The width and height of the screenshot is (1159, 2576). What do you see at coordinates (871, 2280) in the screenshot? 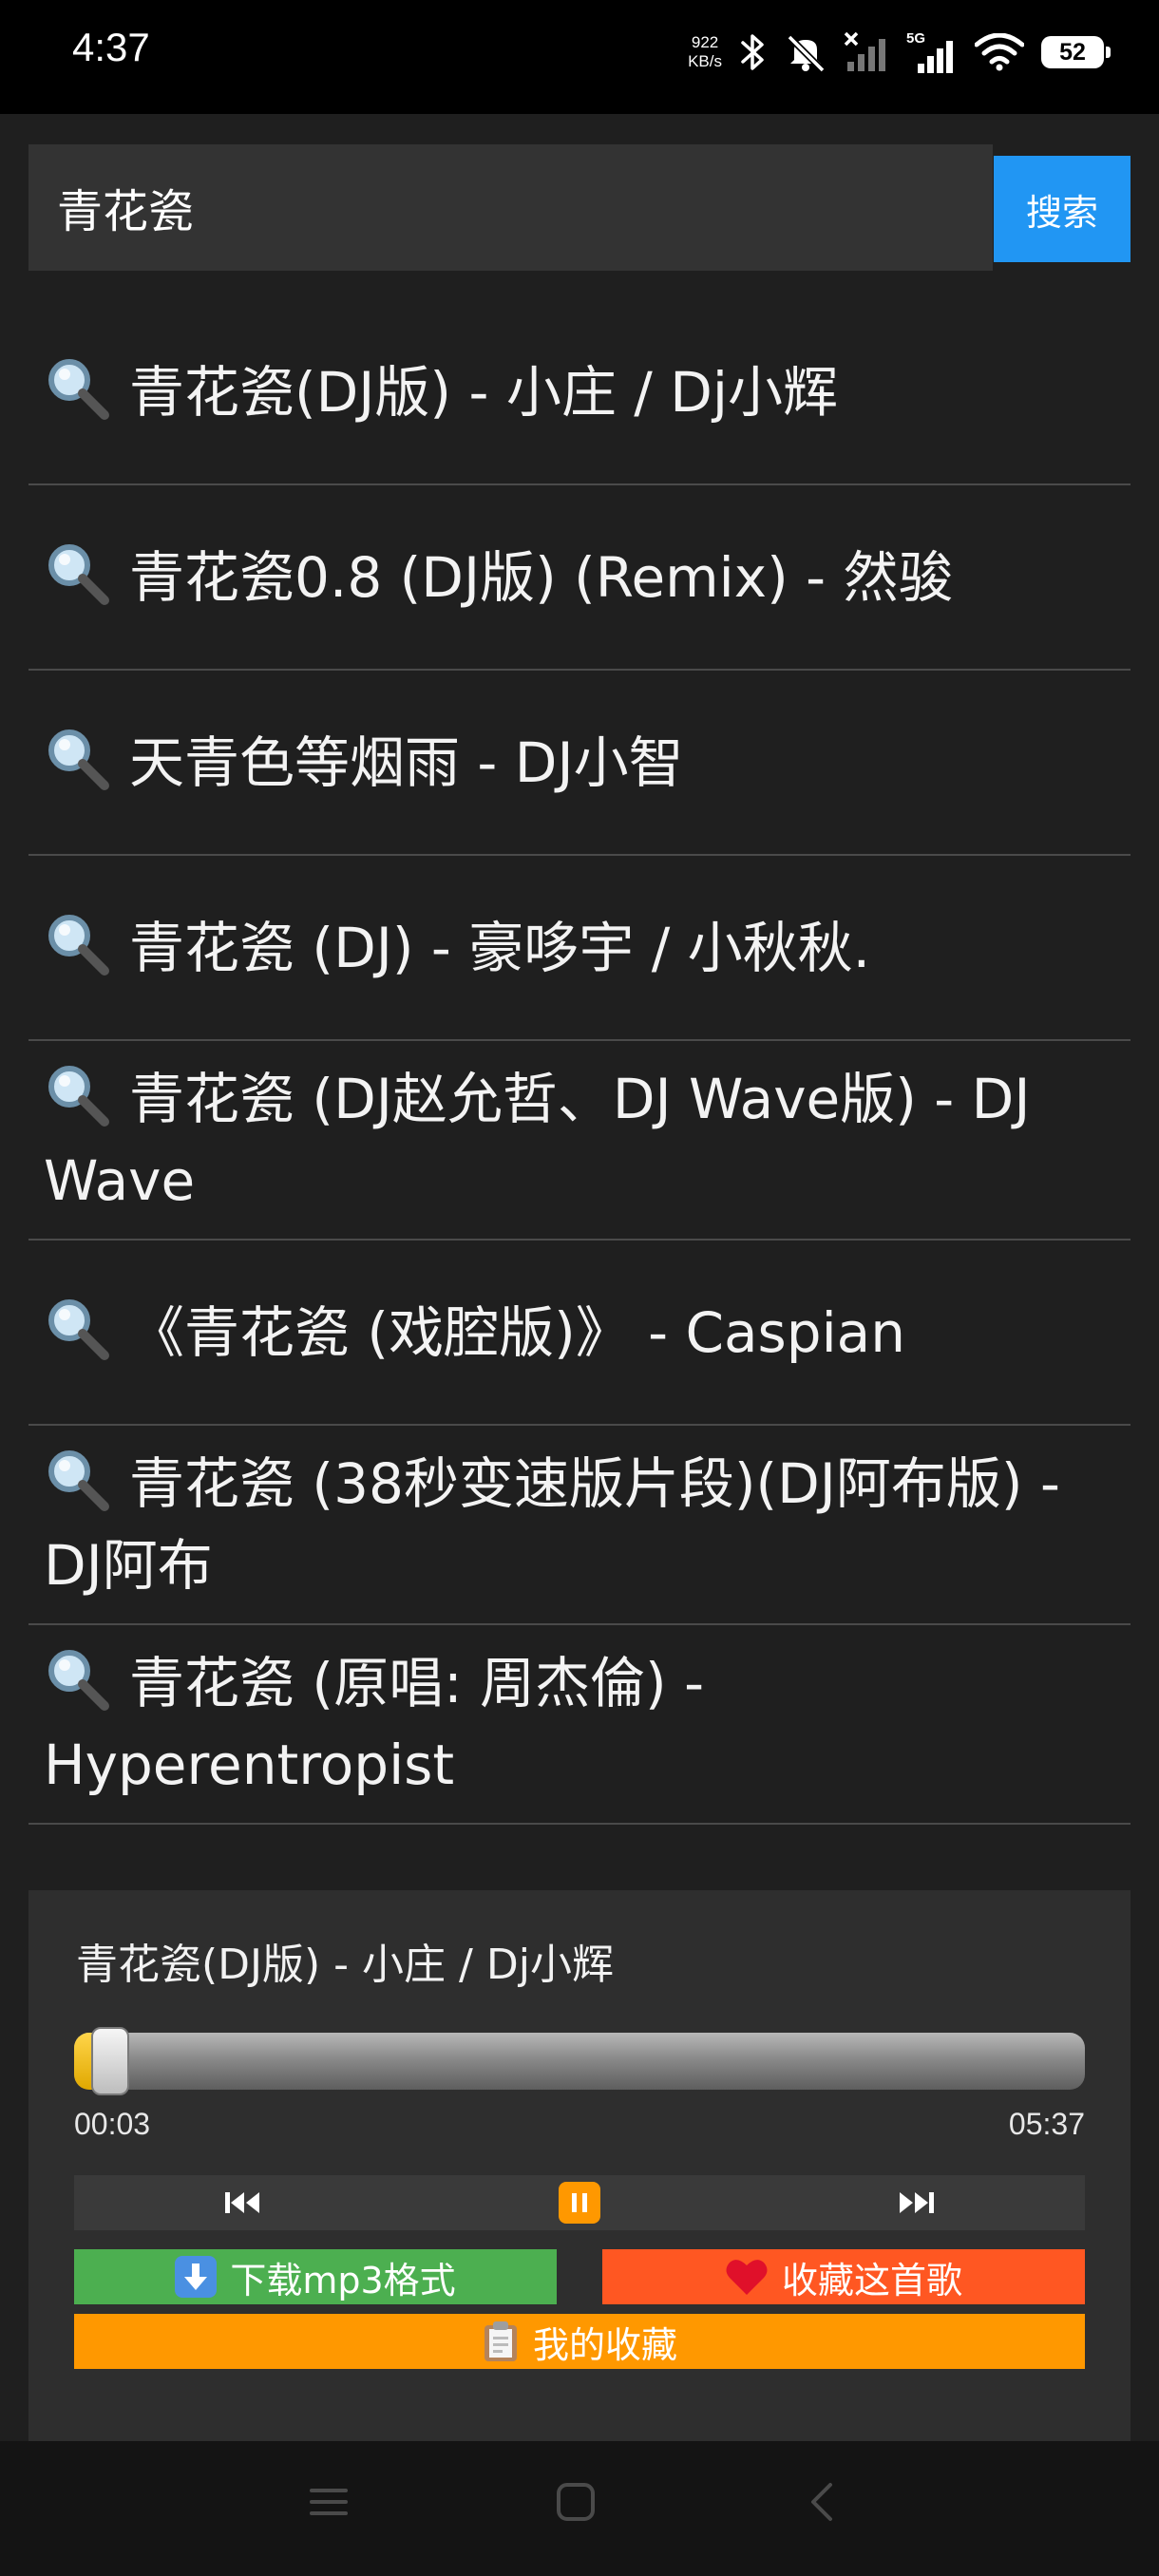
I see `favorite-label: 收藏这首歌` at bounding box center [871, 2280].